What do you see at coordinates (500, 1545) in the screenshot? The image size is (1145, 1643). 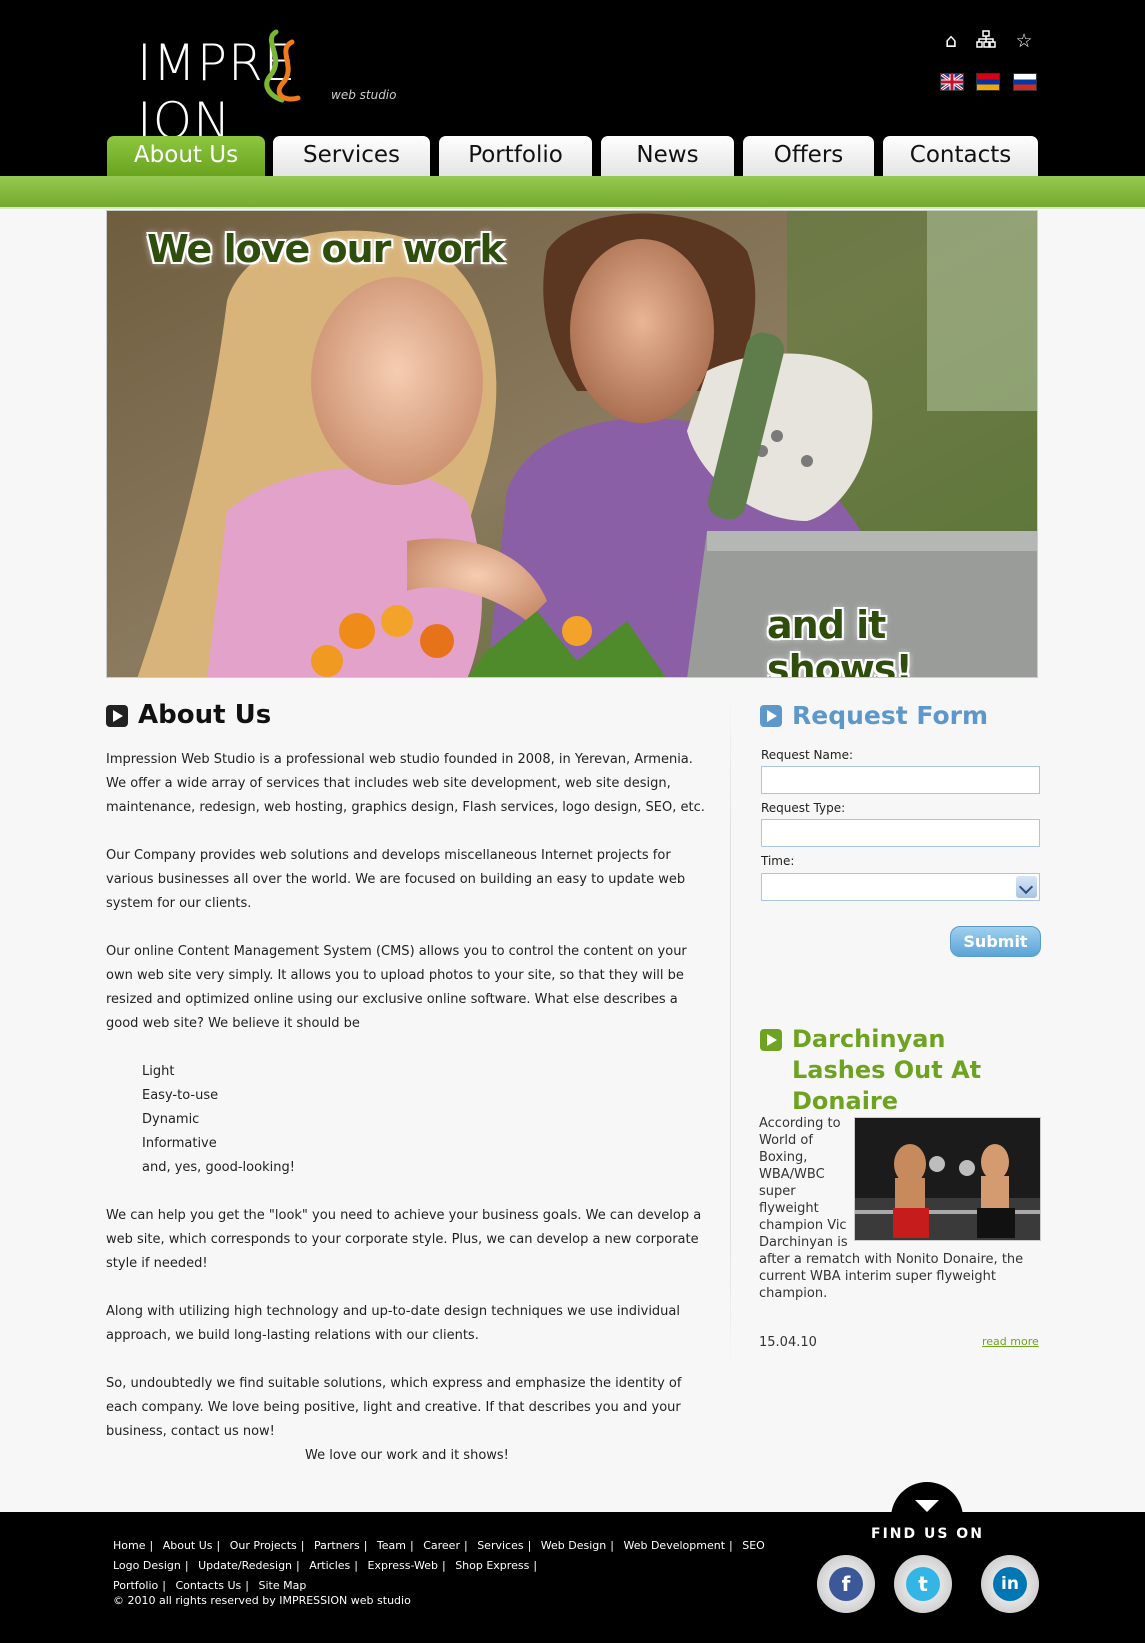 I see `footer-link-services: Services` at bounding box center [500, 1545].